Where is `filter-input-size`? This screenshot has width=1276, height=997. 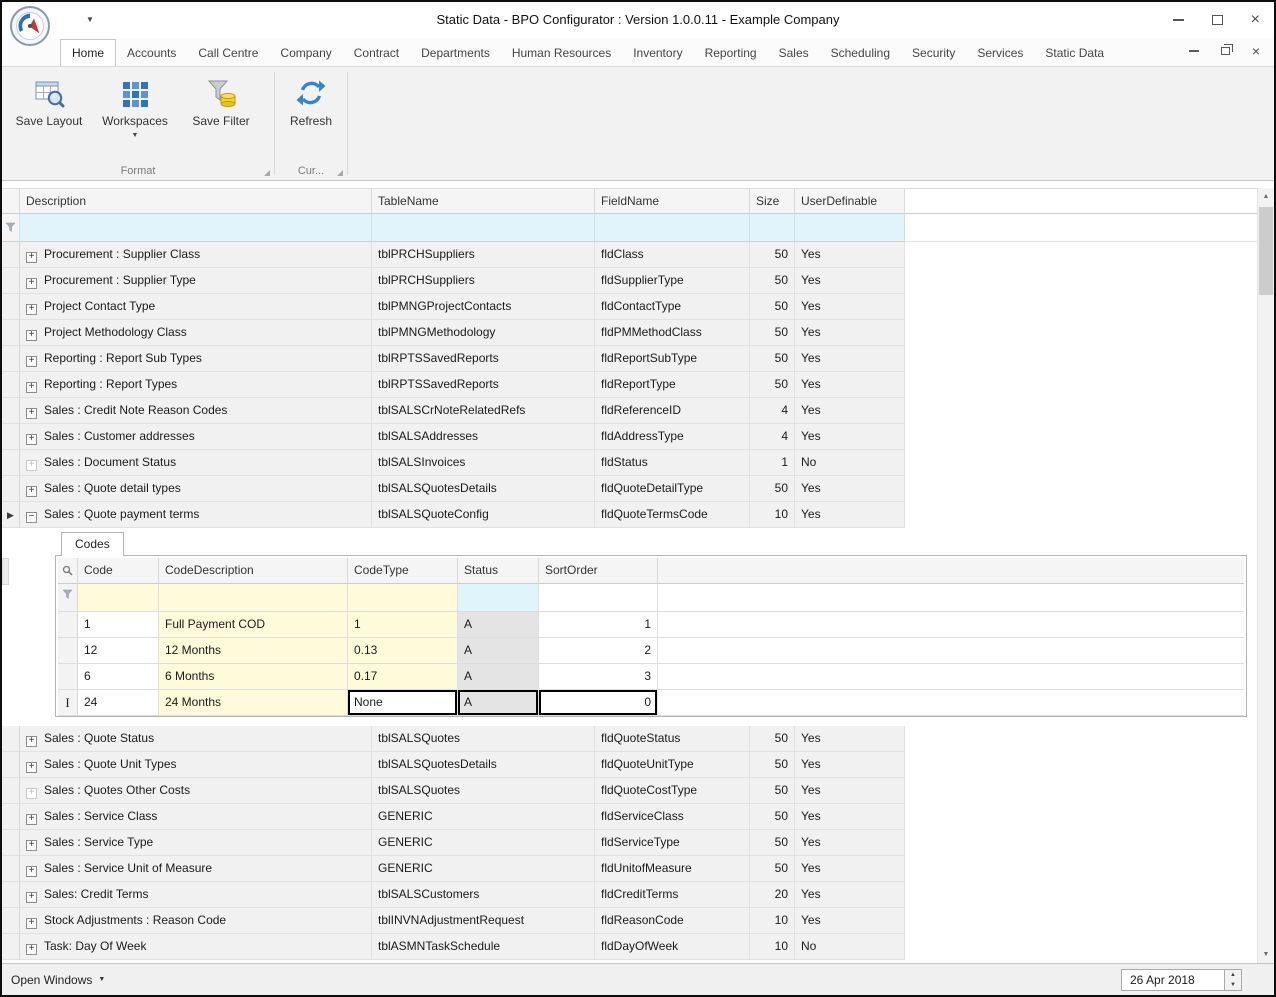 filter-input-size is located at coordinates (772, 228).